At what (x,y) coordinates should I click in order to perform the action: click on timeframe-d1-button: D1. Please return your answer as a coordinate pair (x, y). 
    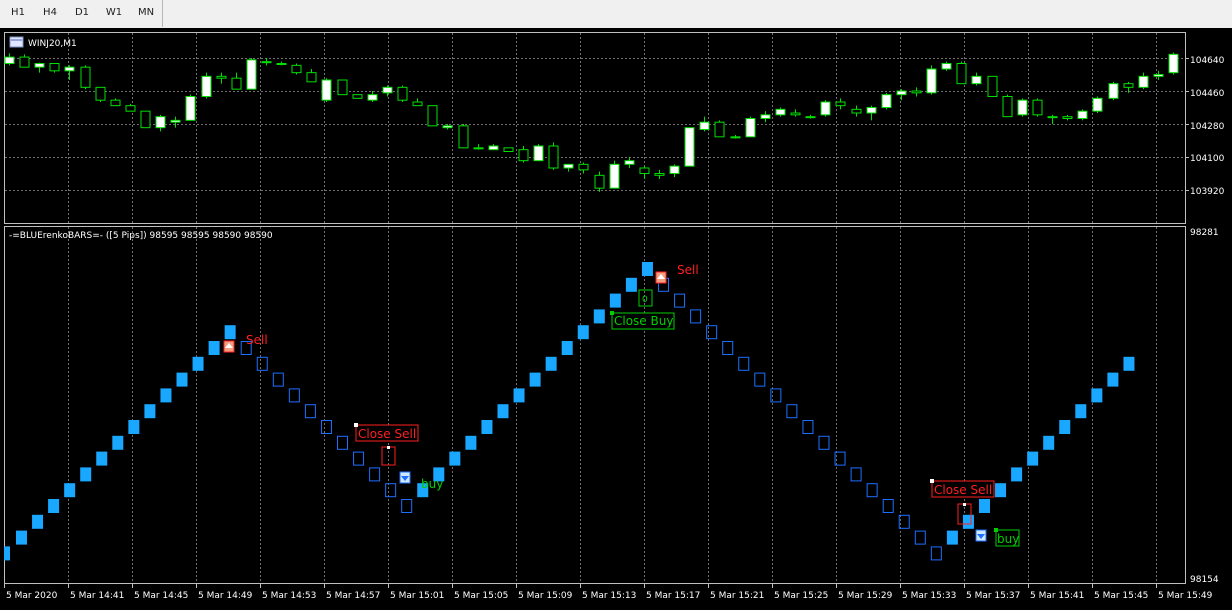
    Looking at the image, I should click on (82, 13).